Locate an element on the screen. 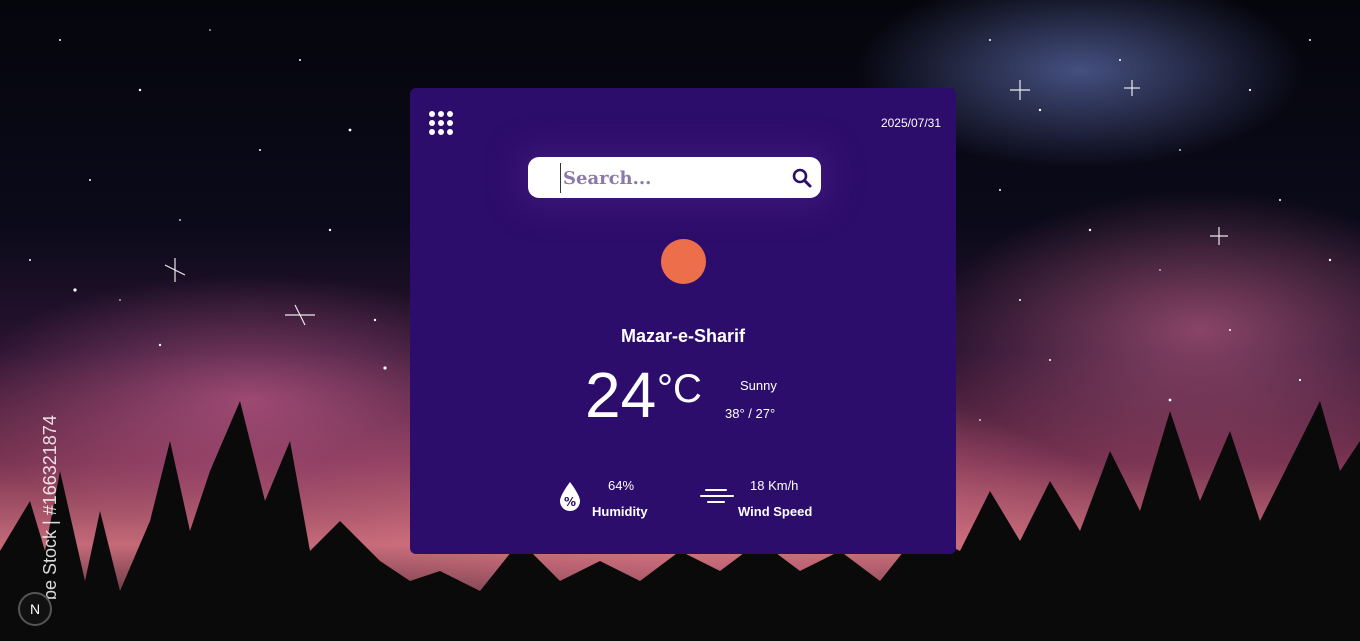 The width and height of the screenshot is (1360, 641). high-low-temperature: 38° / 27° is located at coordinates (750, 413).